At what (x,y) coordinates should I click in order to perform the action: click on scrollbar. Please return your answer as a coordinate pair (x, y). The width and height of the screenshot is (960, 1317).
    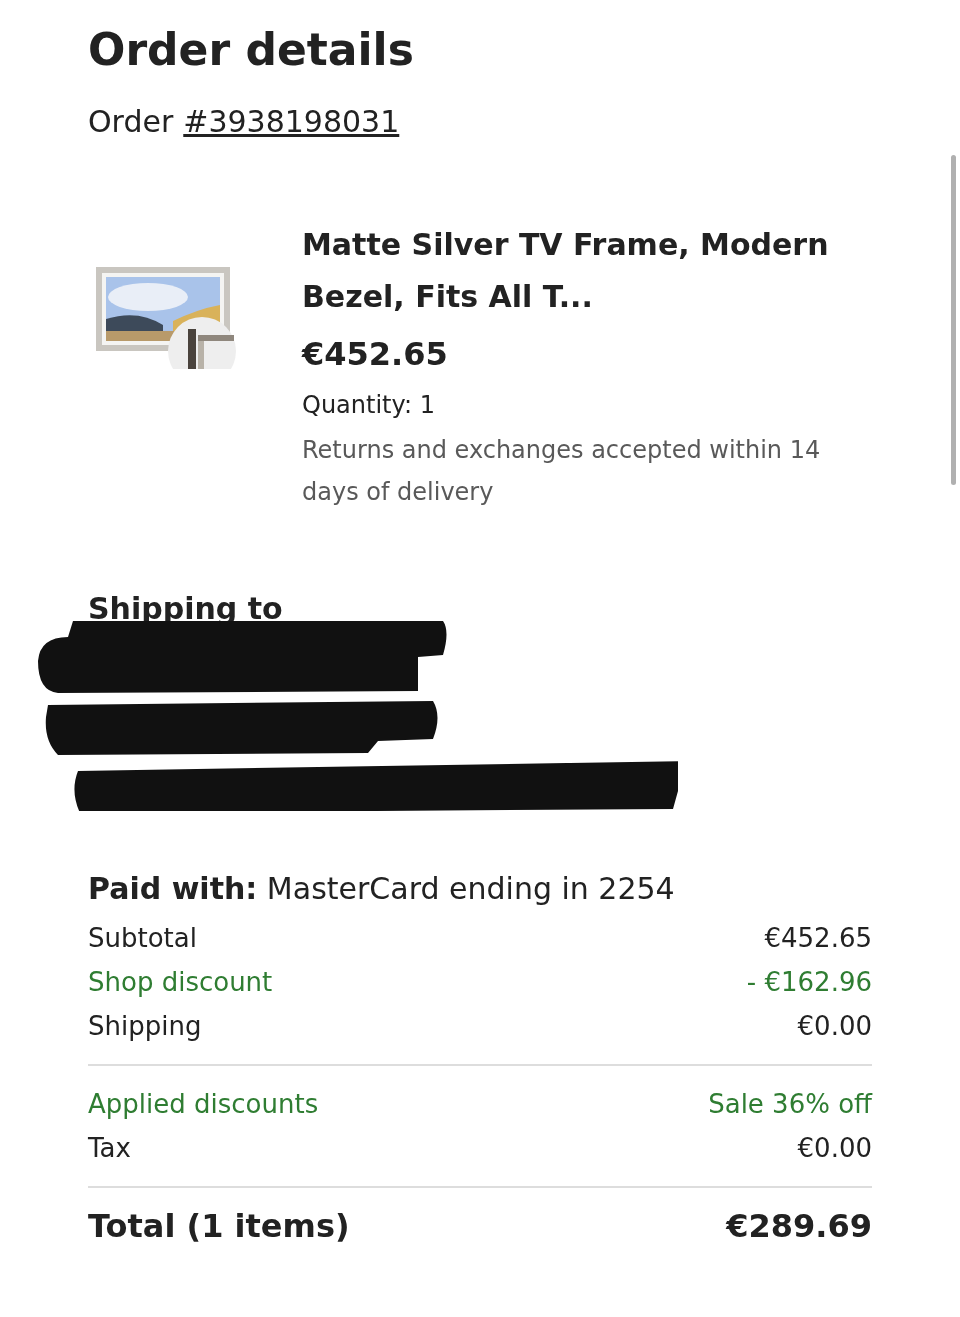
    Looking at the image, I should click on (953, 320).